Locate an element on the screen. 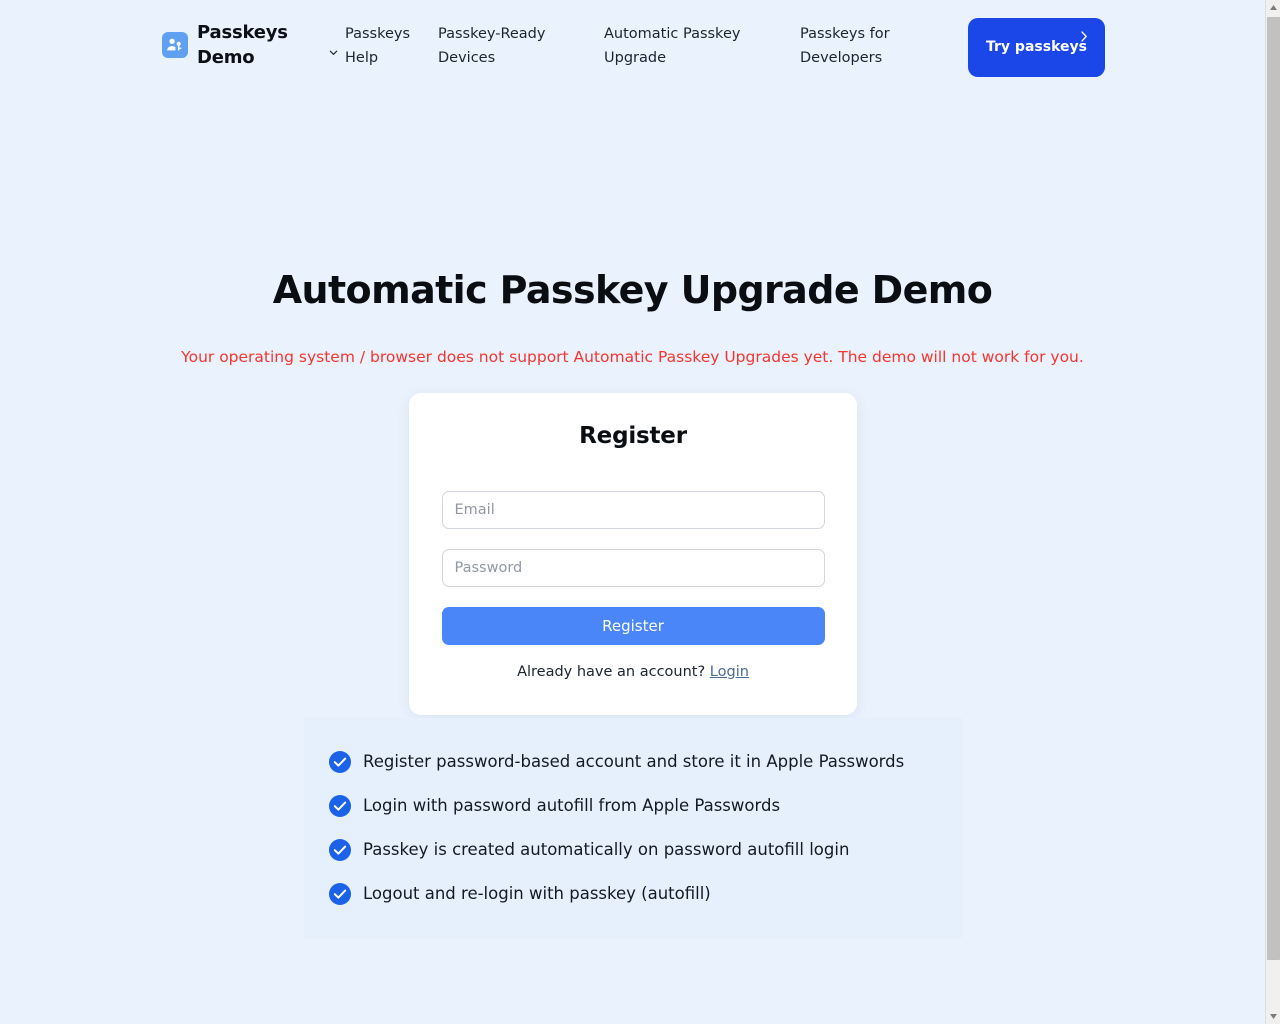 Image resolution: width=1280 pixels, height=1024 pixels. login-prompt: Already have an account? Login is located at coordinates (633, 672).